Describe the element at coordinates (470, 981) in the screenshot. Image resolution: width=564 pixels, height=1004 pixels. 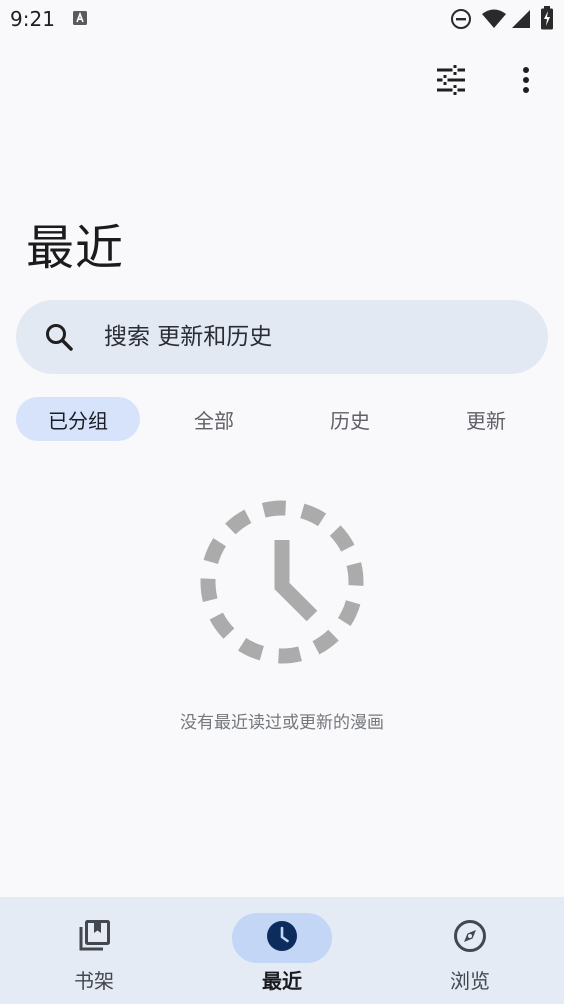
I see `nav-browse-label: 浏览` at that location.